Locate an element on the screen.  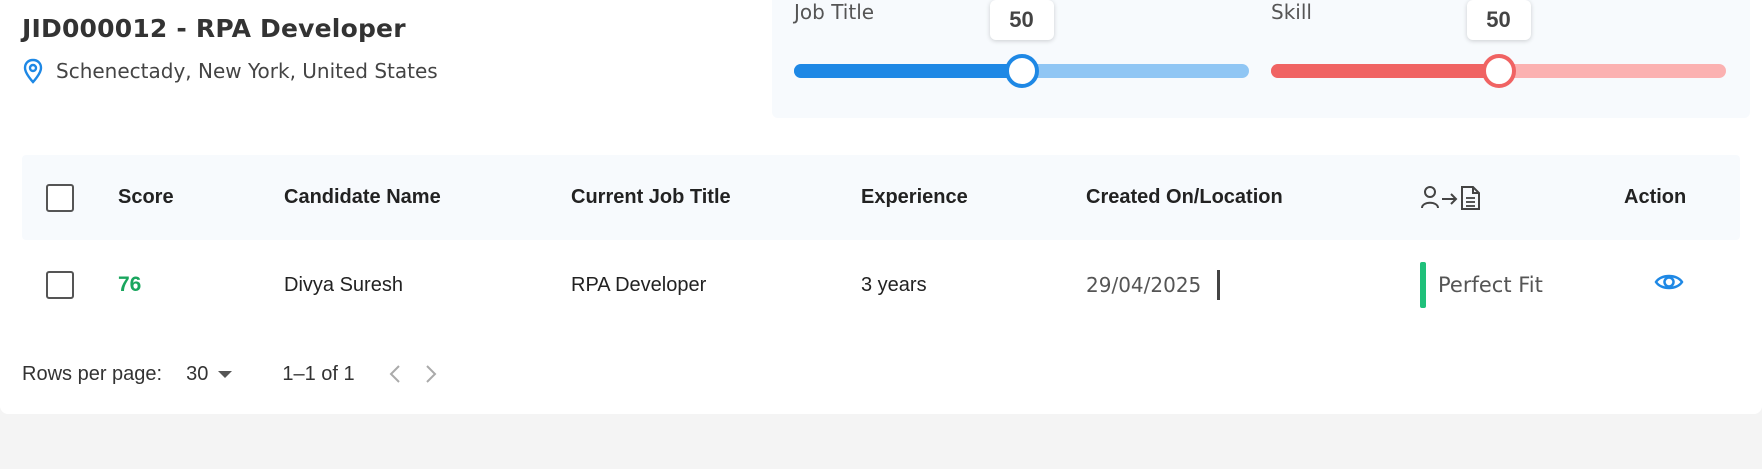
separator is located at coordinates (1219, 285).